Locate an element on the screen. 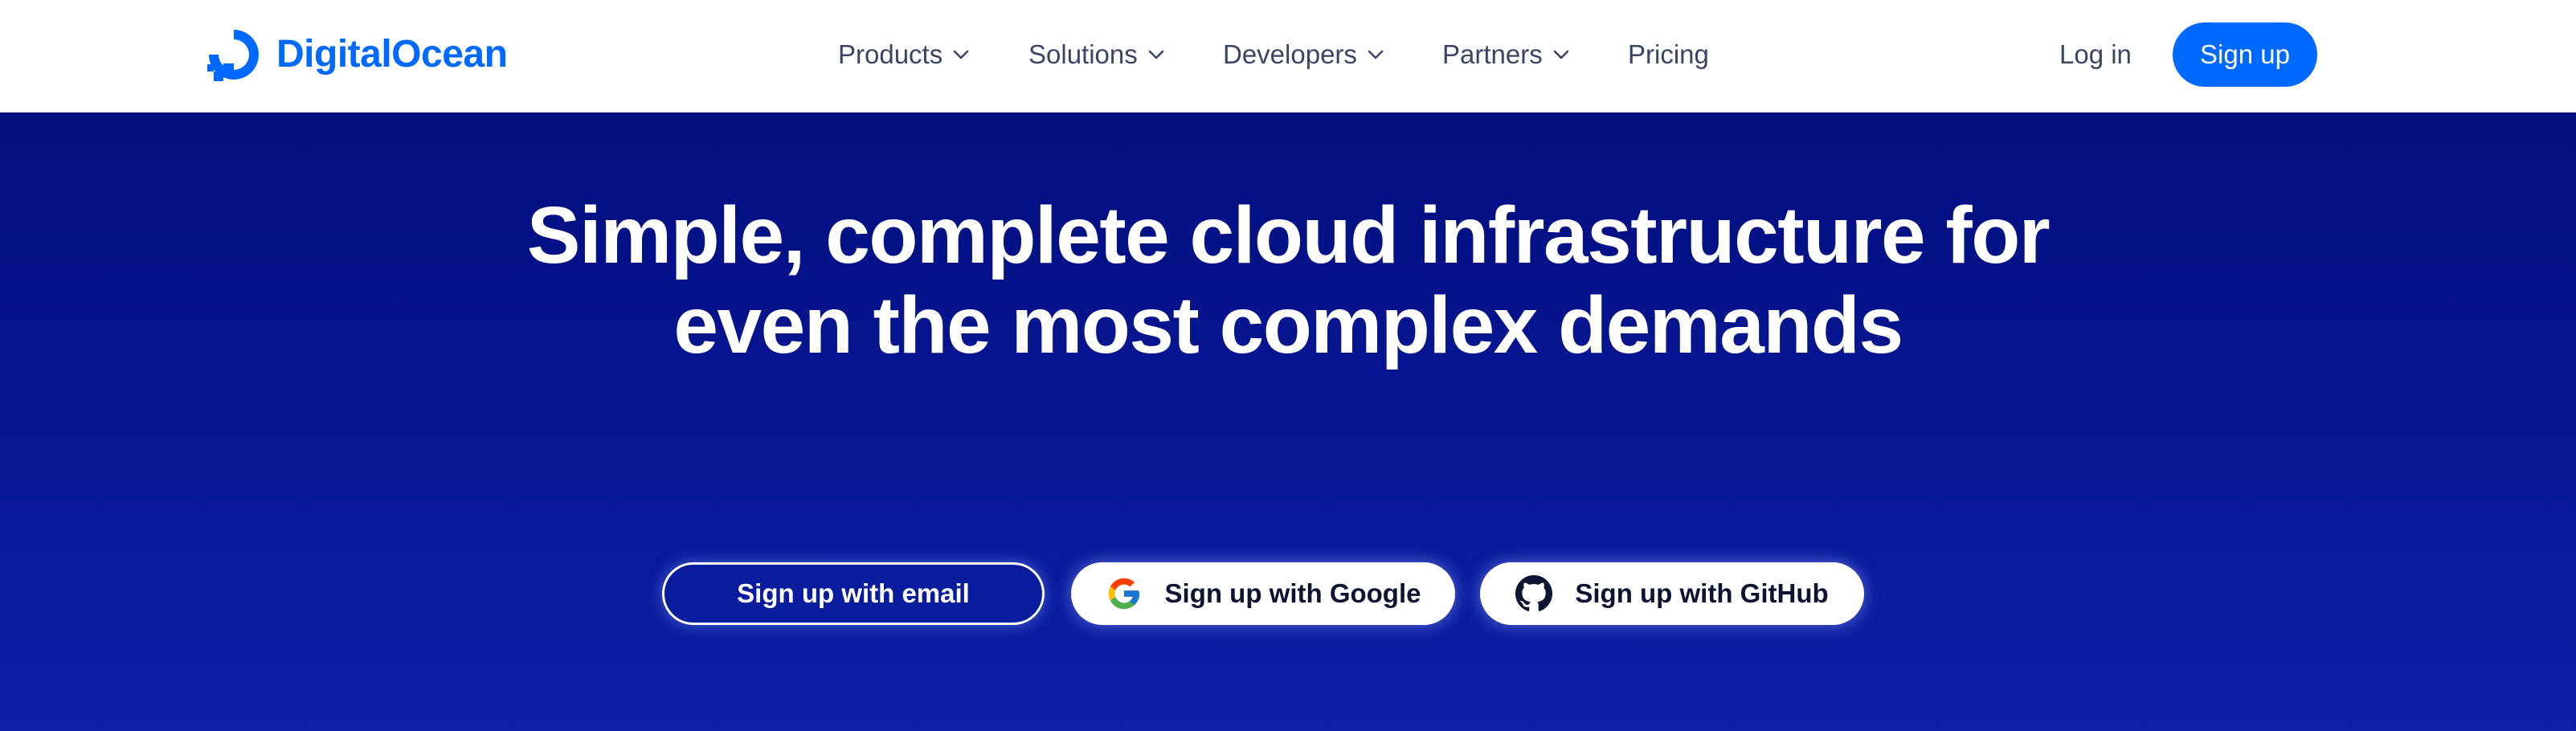 The image size is (2576, 731). nav-item-solutions: Solutions is located at coordinates (1096, 54).